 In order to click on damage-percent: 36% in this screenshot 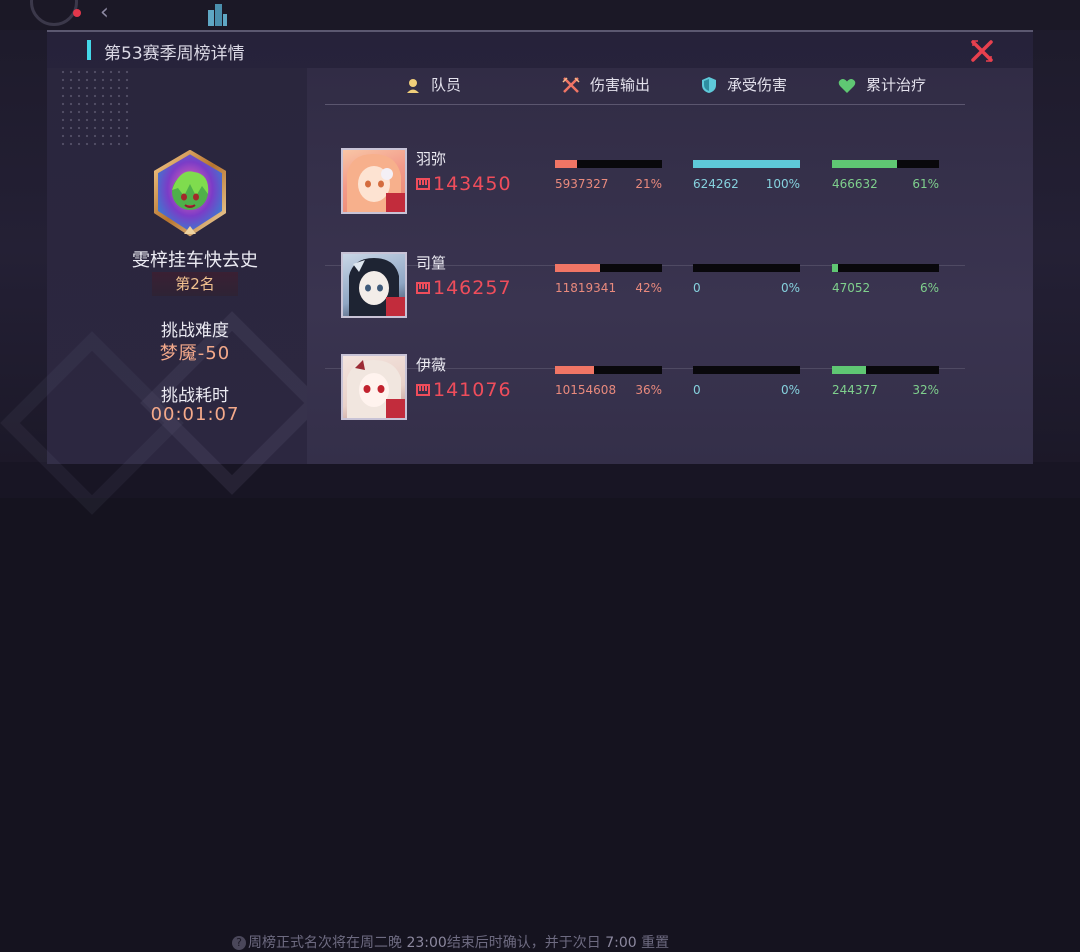, I will do `click(648, 390)`.